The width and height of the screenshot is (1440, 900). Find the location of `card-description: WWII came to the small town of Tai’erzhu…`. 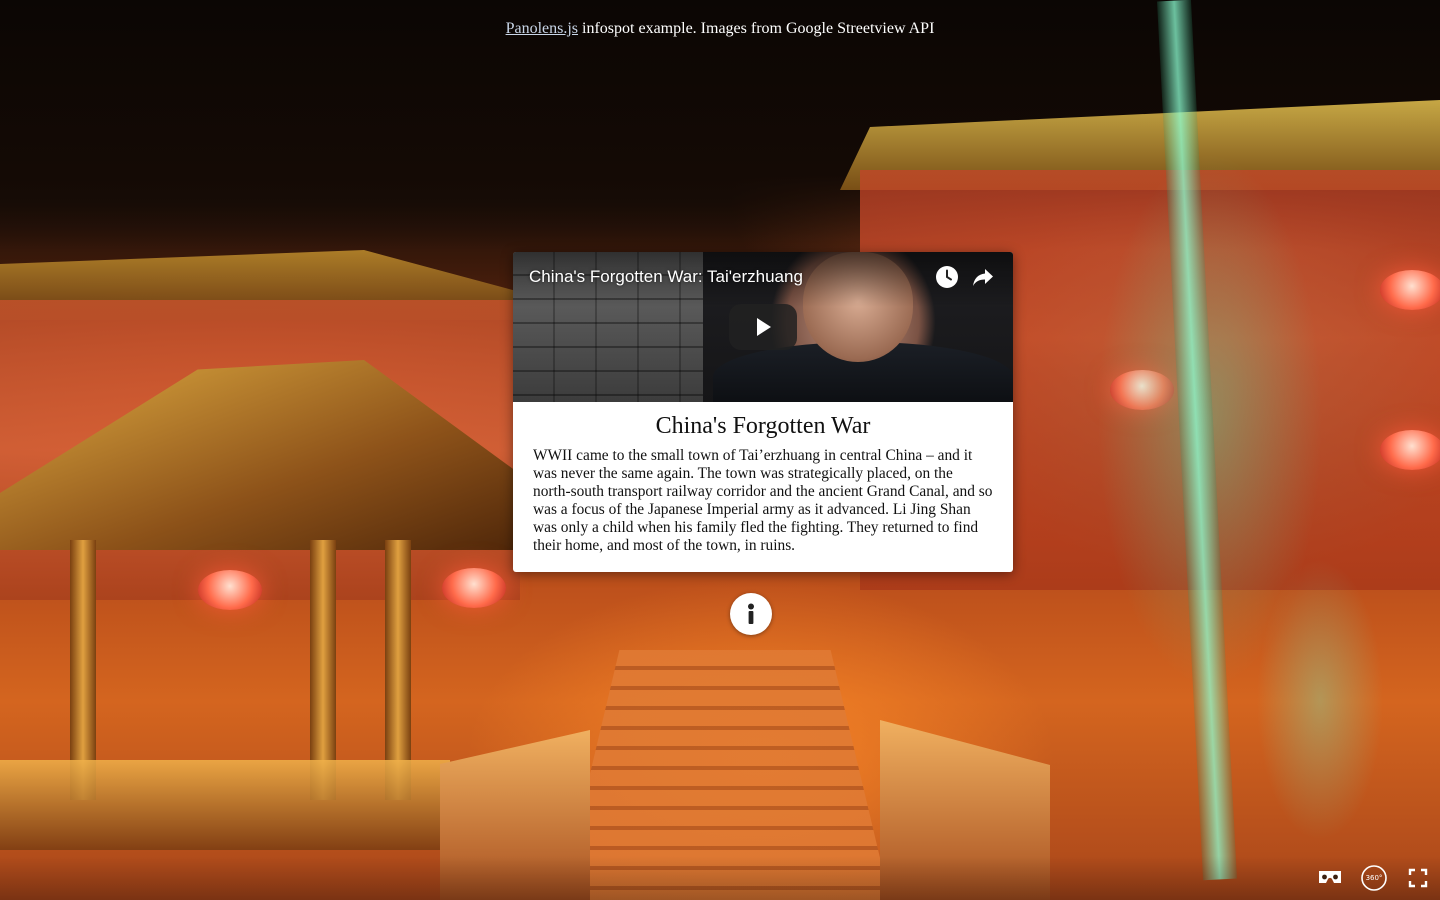

card-description: WWII came to the small town of Tai’erzhu… is located at coordinates (763, 500).